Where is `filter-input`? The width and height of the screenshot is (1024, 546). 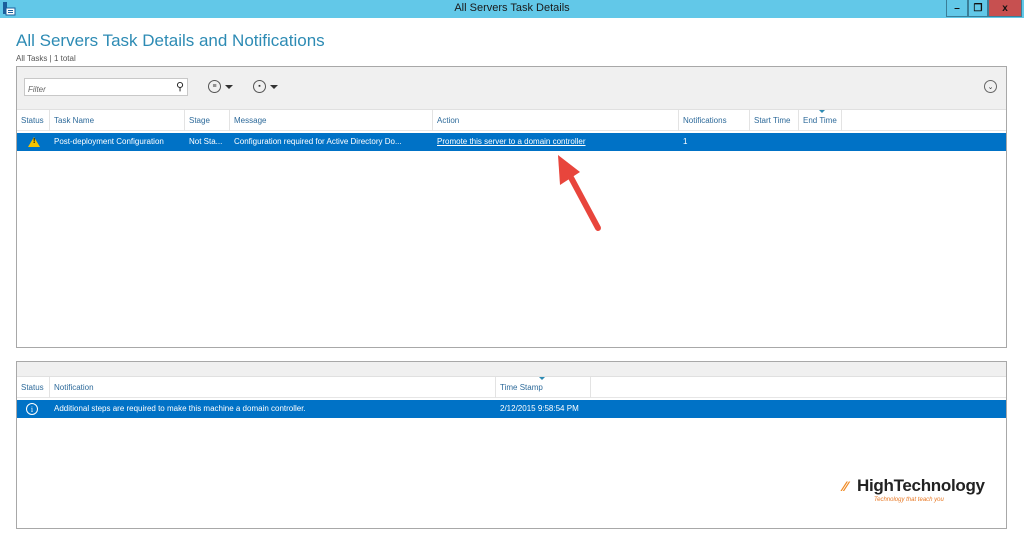
filter-input is located at coordinates (95, 89).